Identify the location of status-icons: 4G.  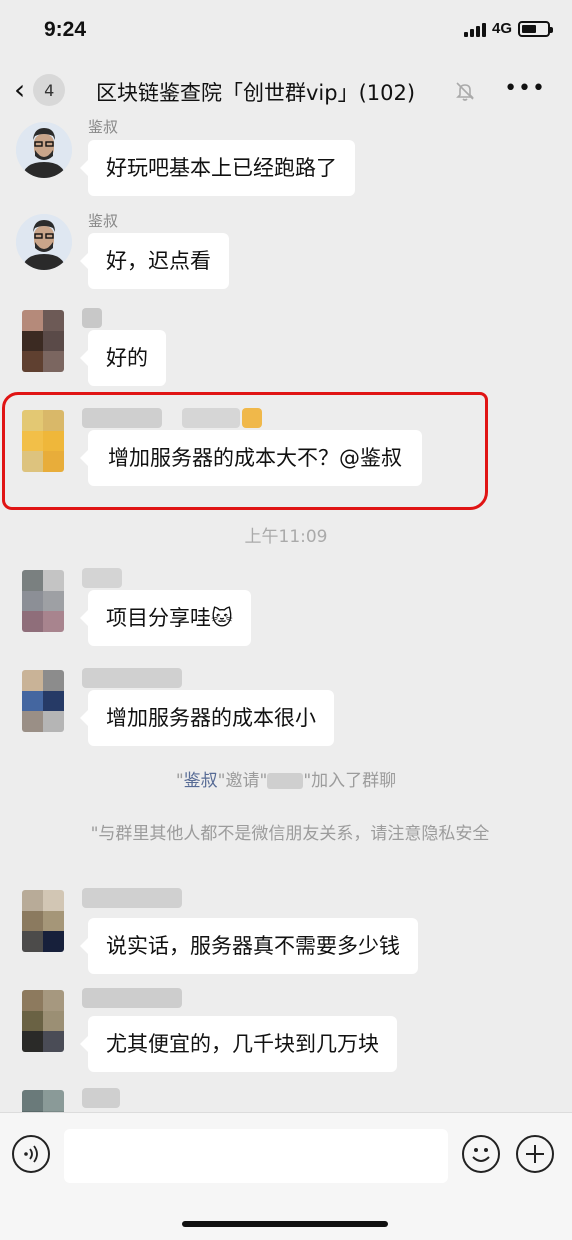
(508, 28).